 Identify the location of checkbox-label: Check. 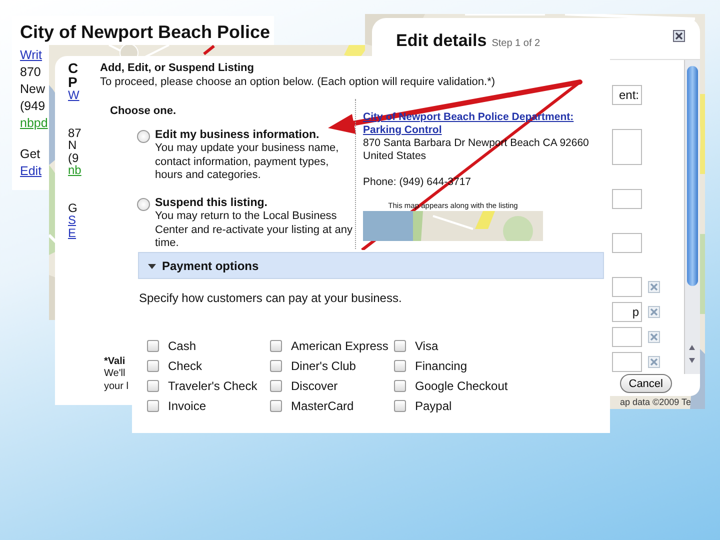
(185, 366).